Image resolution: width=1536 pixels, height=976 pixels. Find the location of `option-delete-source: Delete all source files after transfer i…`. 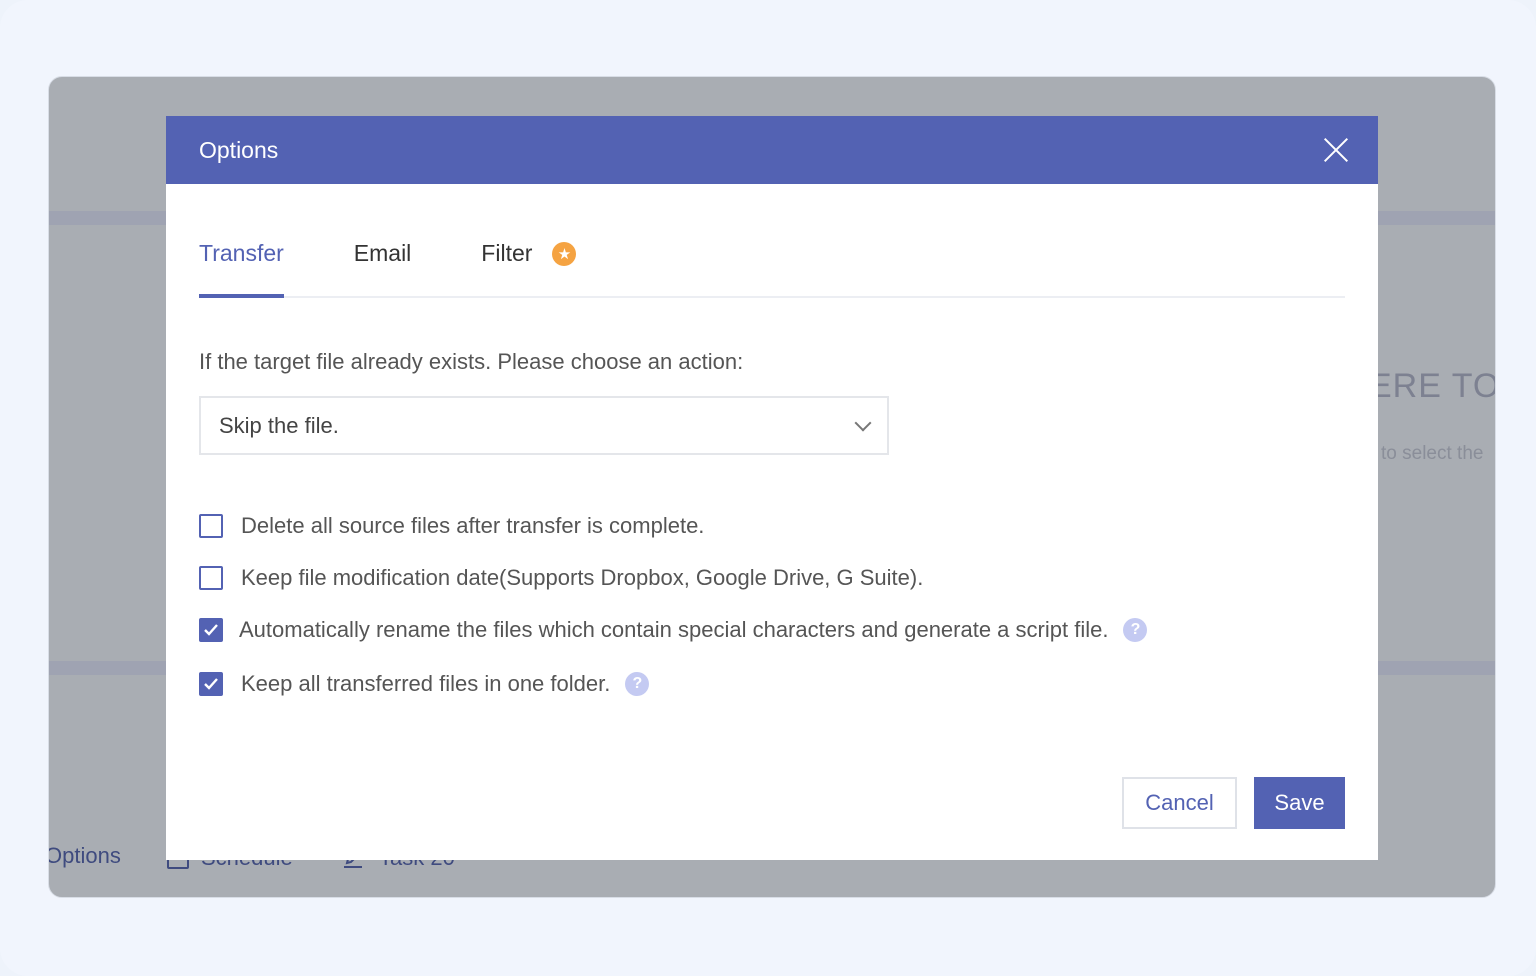

option-delete-source: Delete all source files after transfer i… is located at coordinates (451, 526).